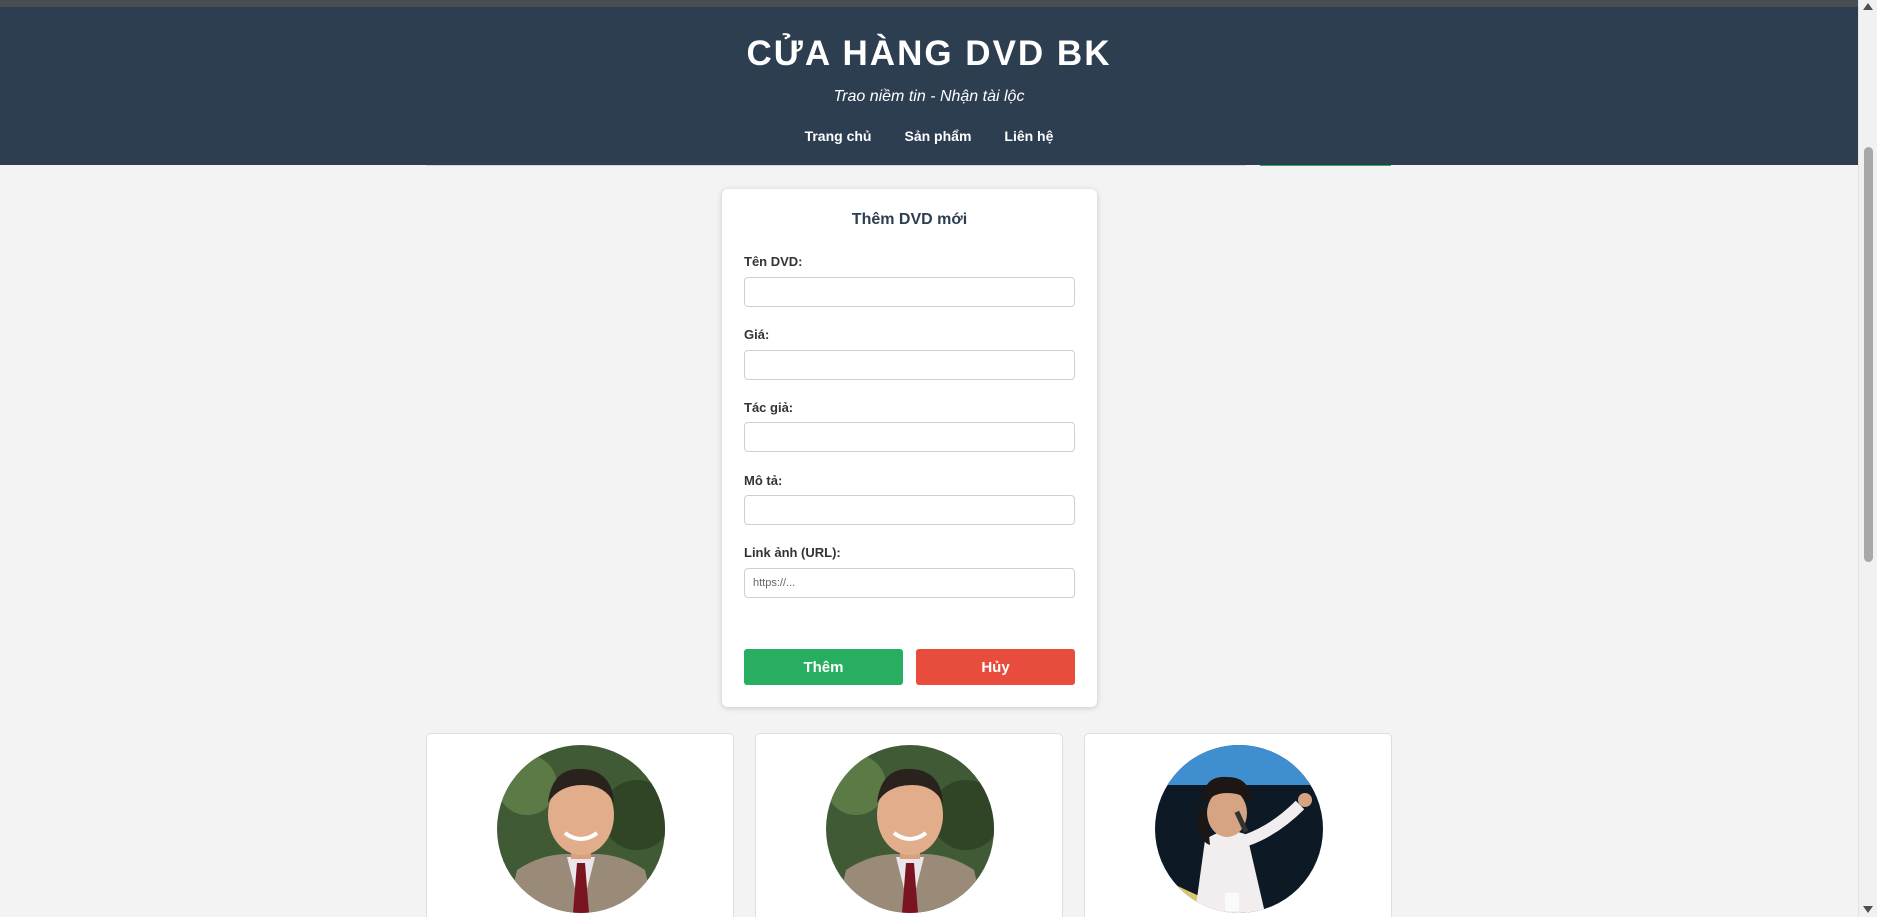  I want to click on scroll-thumb, so click(1868, 354).